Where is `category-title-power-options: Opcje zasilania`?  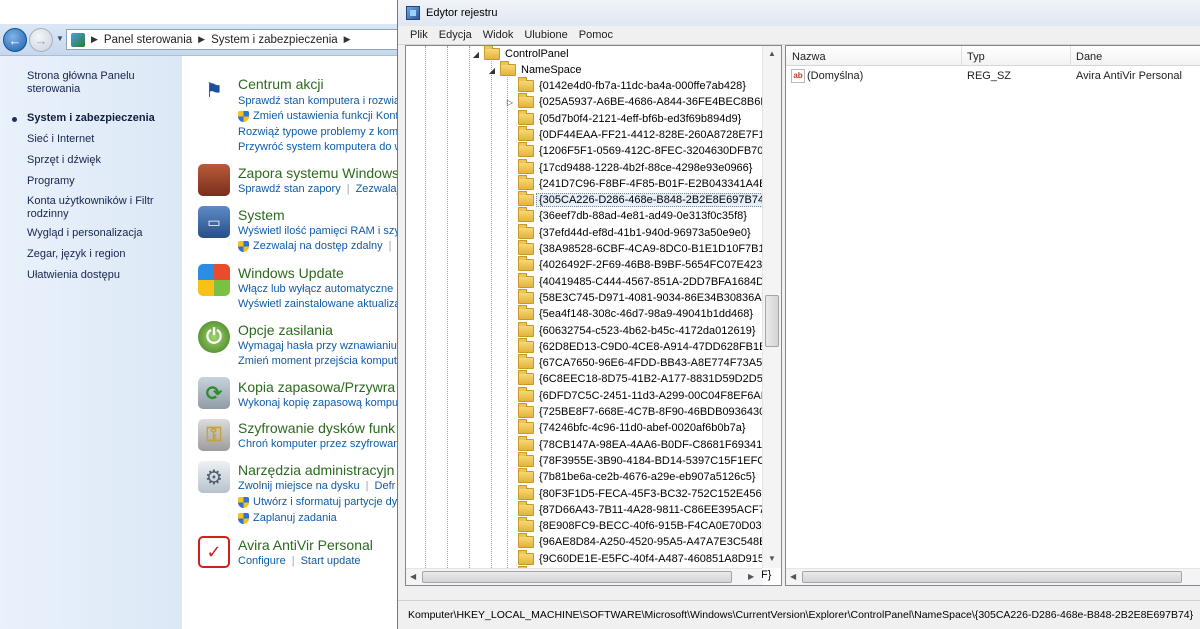
category-title-power-options: Opcje zasilania is located at coordinates (285, 330).